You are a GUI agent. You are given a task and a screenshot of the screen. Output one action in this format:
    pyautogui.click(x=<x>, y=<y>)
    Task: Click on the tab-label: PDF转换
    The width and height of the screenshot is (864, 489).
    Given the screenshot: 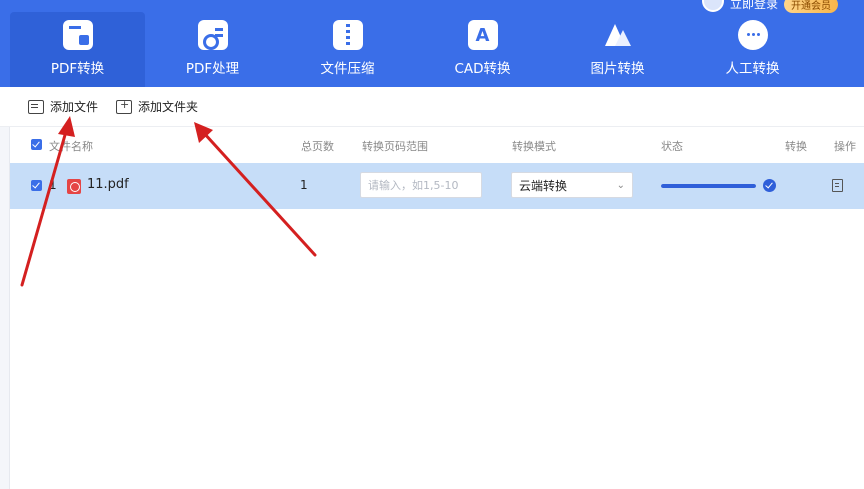 What is the action you would take?
    pyautogui.click(x=77, y=69)
    